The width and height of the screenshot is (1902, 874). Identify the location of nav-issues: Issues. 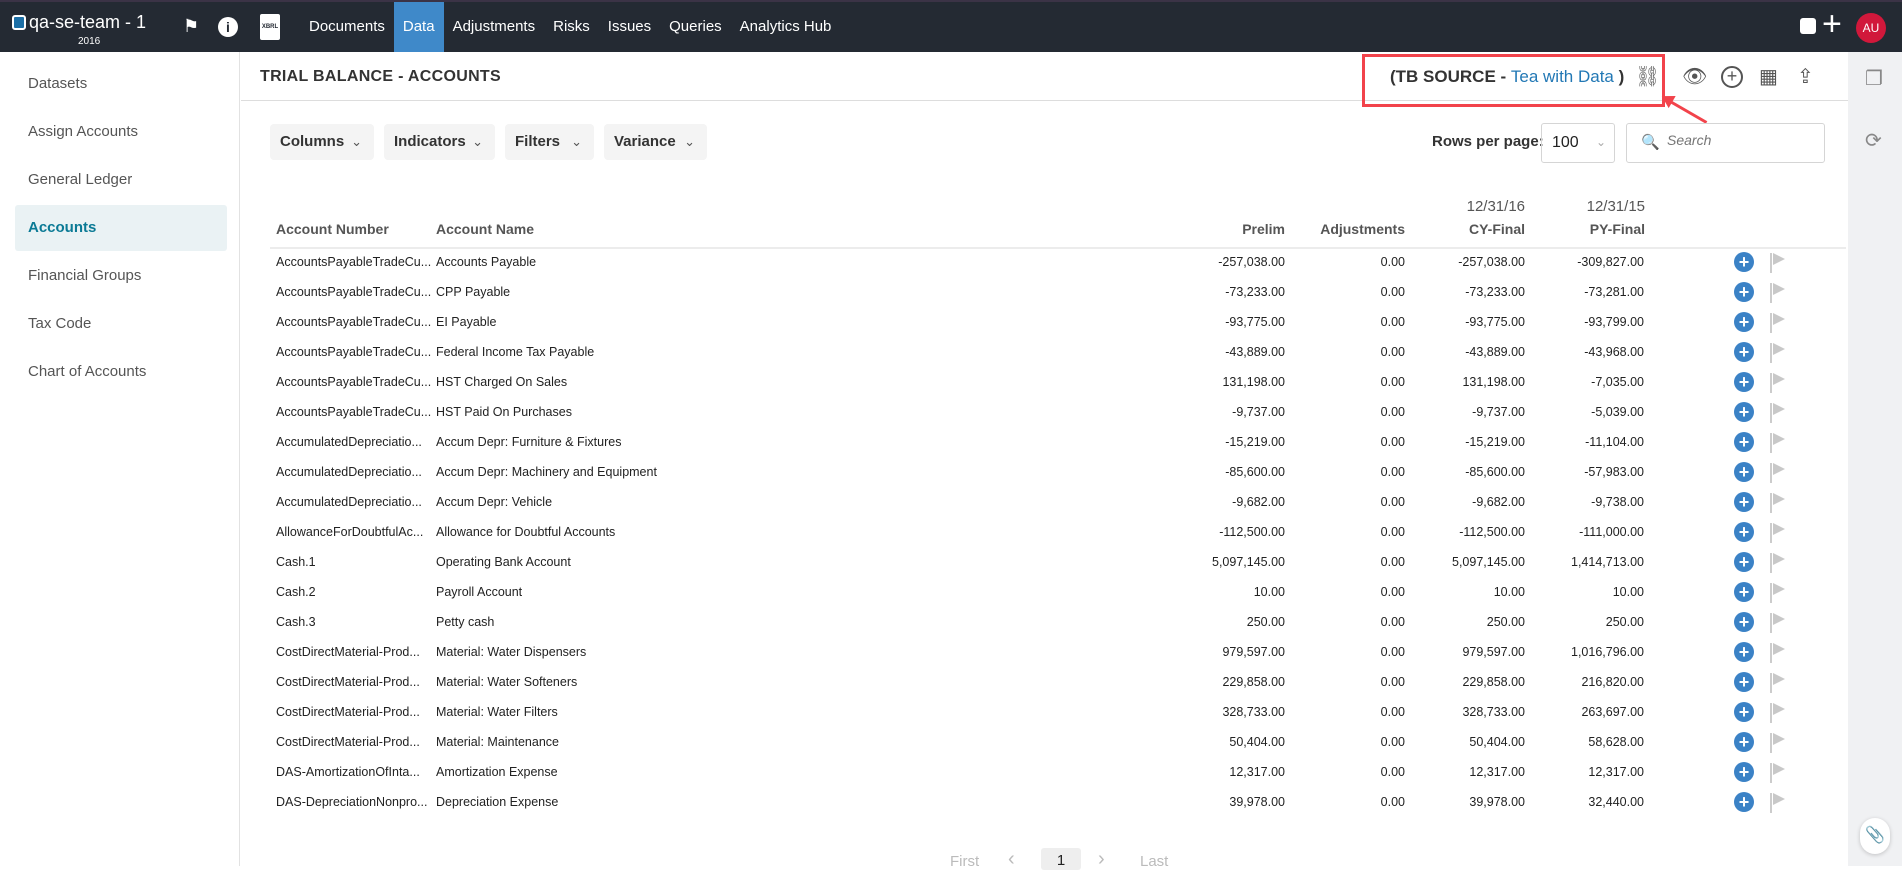
(629, 27).